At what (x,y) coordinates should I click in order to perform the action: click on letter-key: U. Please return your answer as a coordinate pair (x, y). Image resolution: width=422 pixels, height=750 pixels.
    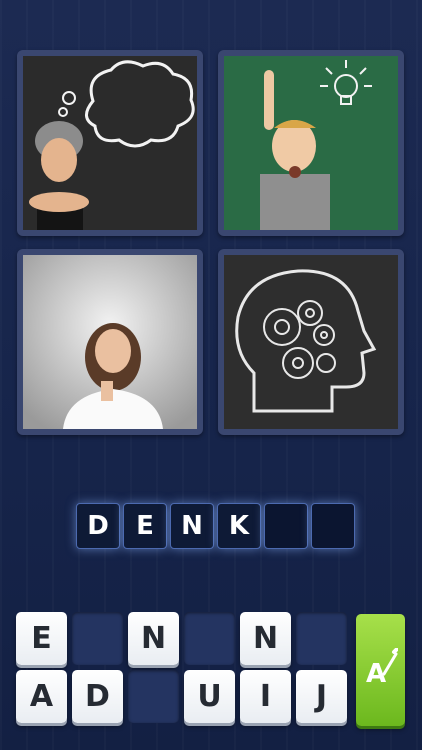
    Looking at the image, I should click on (209, 696).